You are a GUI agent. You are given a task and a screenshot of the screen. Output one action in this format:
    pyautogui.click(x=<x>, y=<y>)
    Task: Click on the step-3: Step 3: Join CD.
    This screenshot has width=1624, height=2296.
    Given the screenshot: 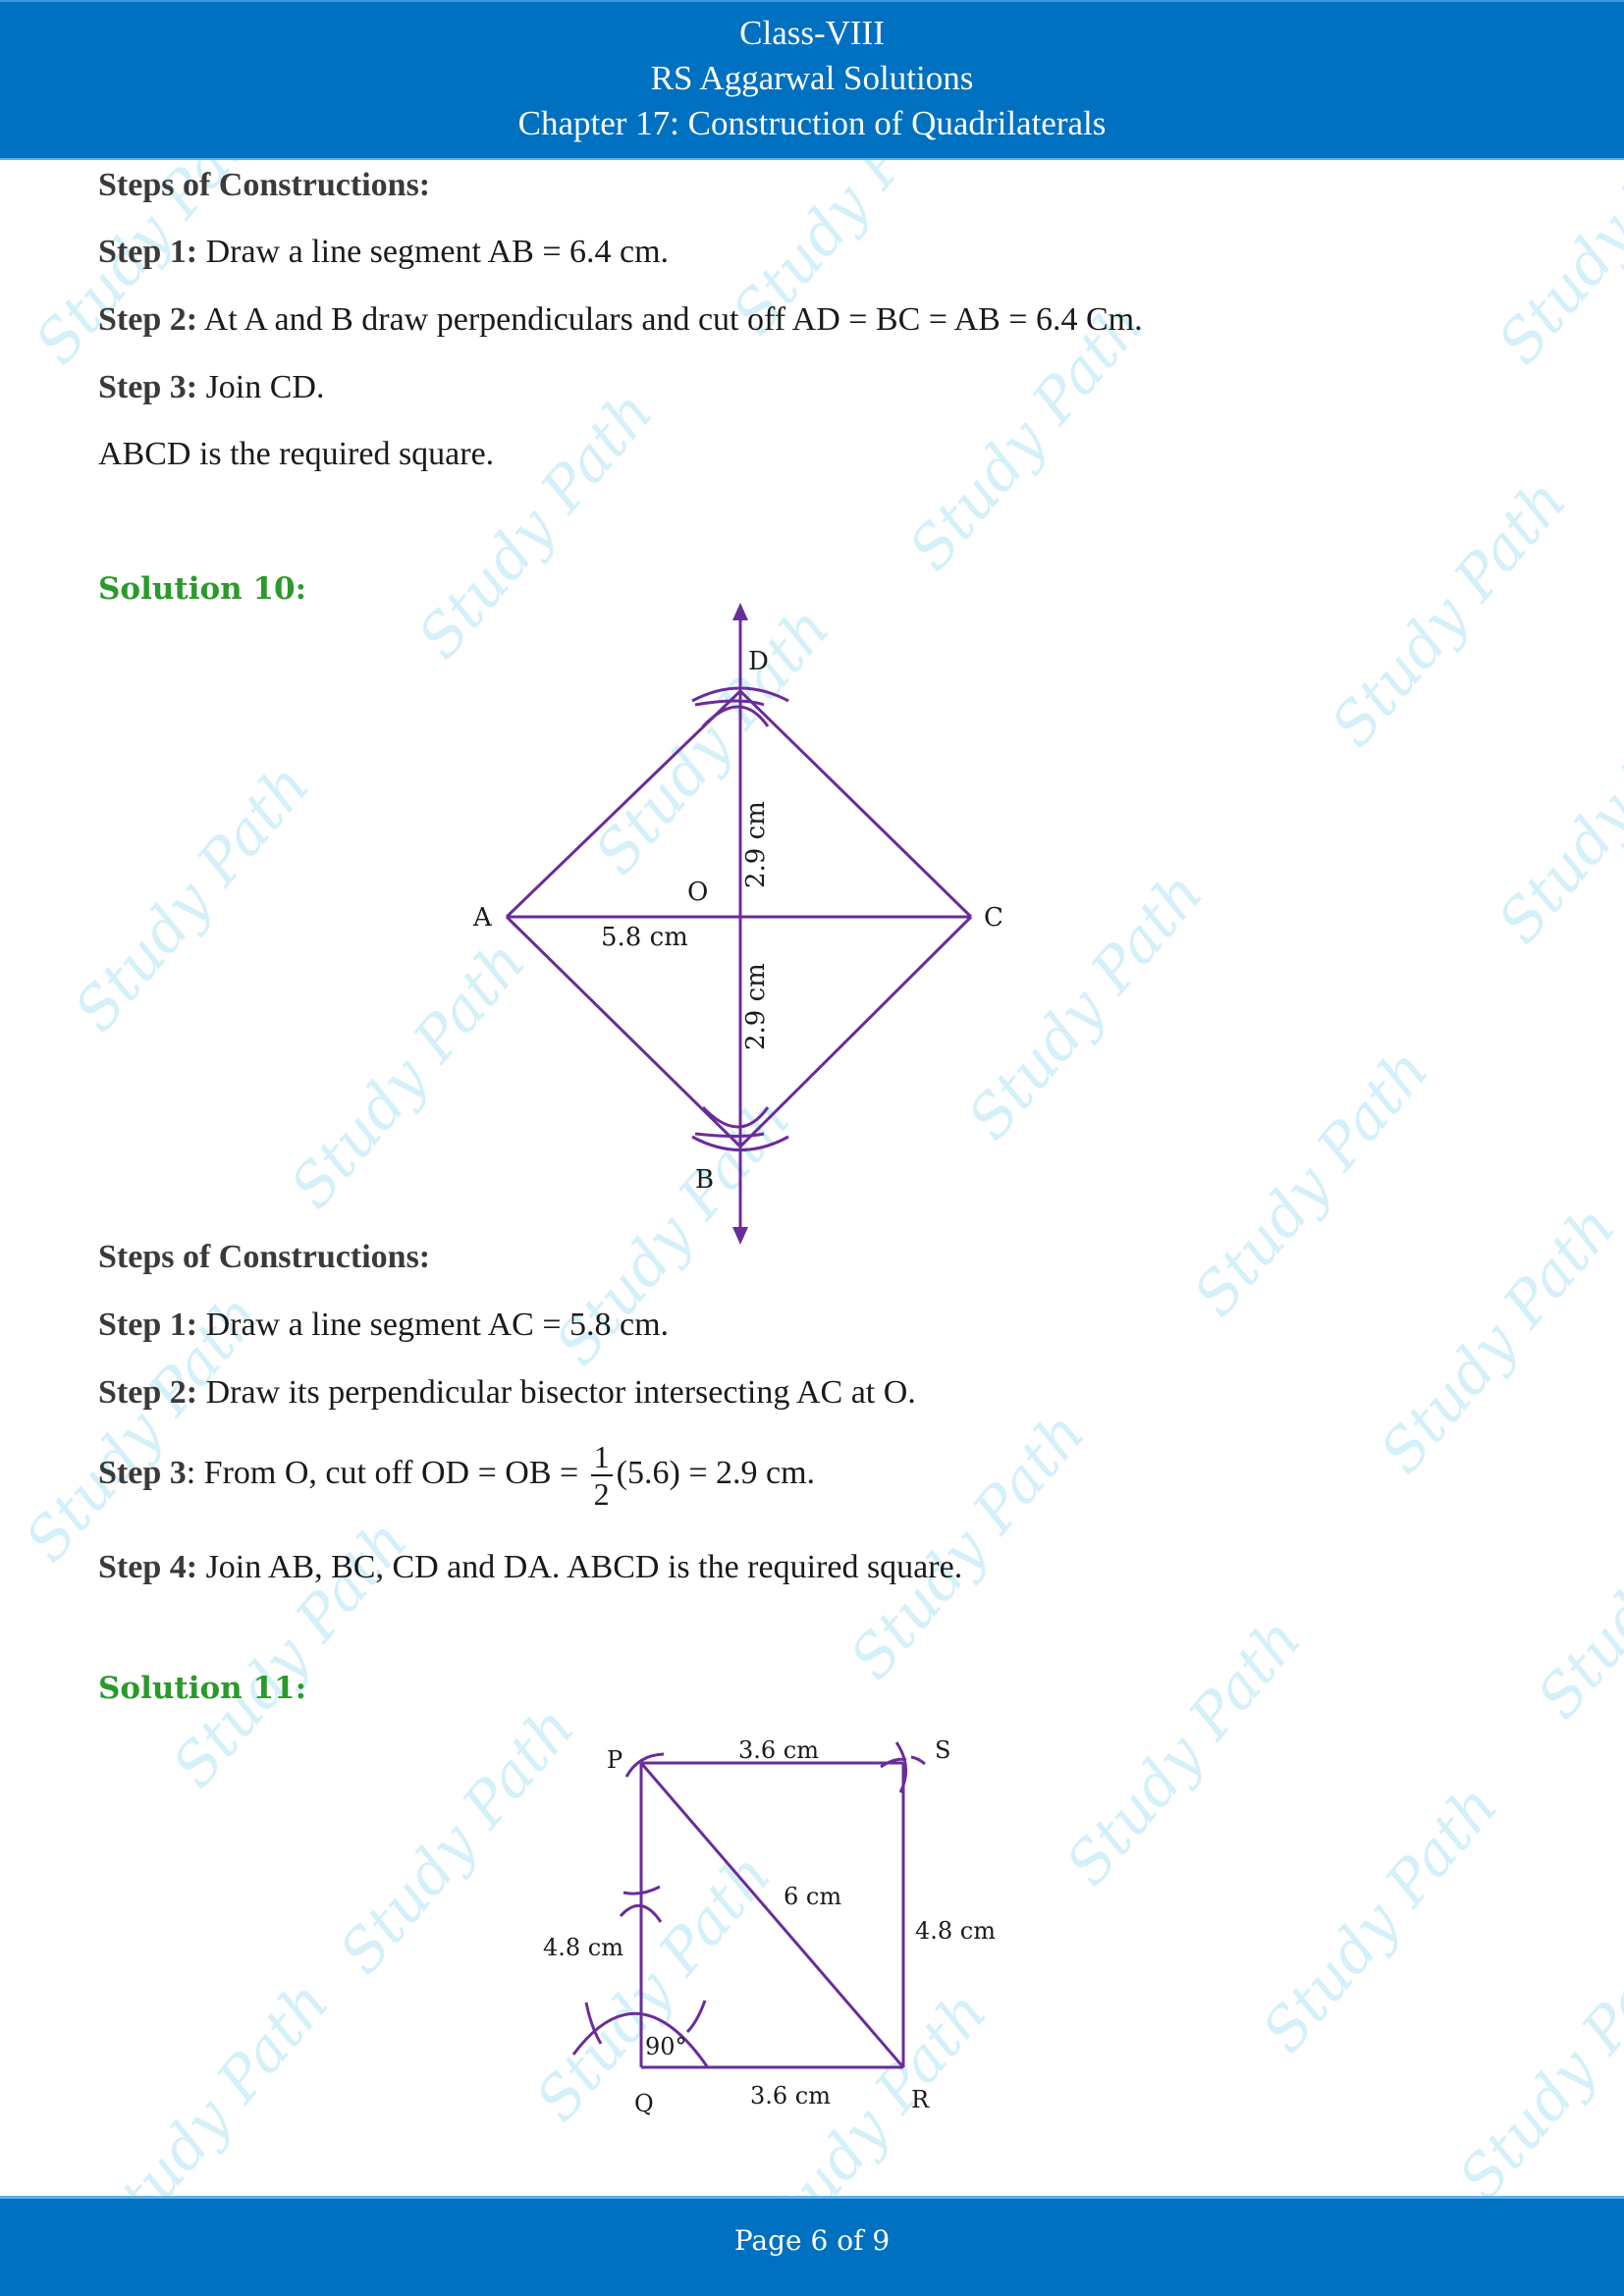 What is the action you would take?
    pyautogui.click(x=211, y=387)
    